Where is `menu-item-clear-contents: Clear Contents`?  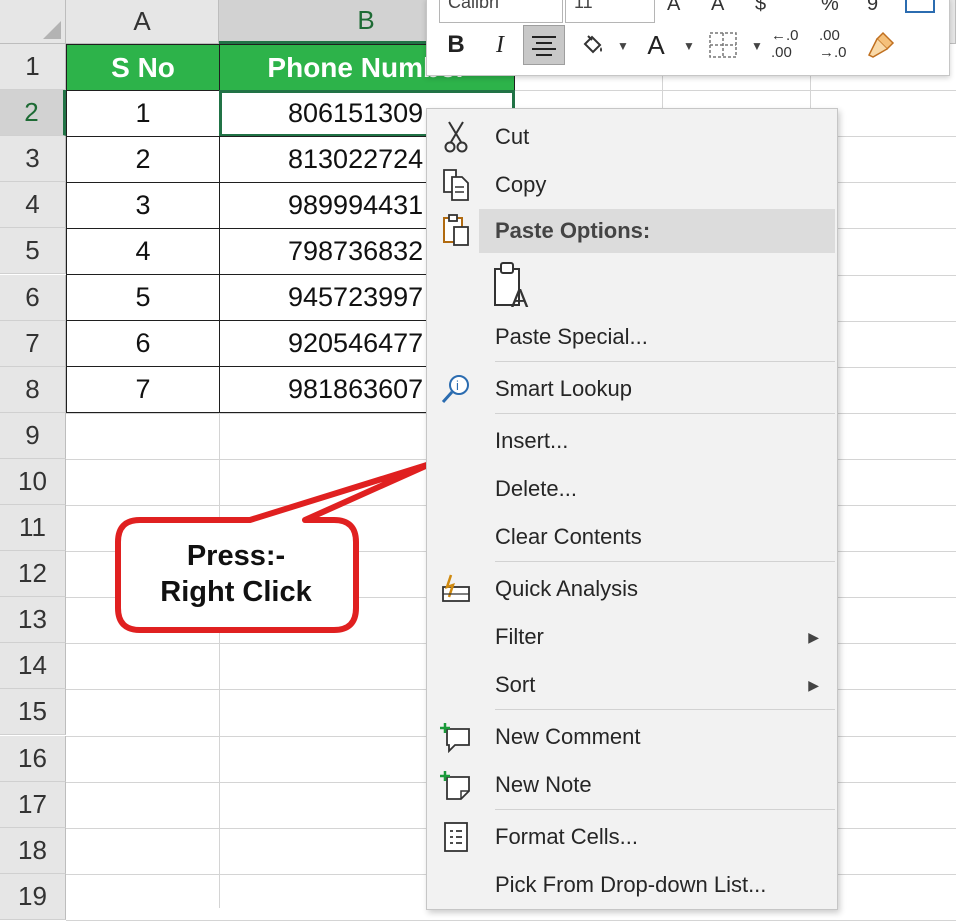
menu-item-clear-contents: Clear Contents is located at coordinates (632, 537).